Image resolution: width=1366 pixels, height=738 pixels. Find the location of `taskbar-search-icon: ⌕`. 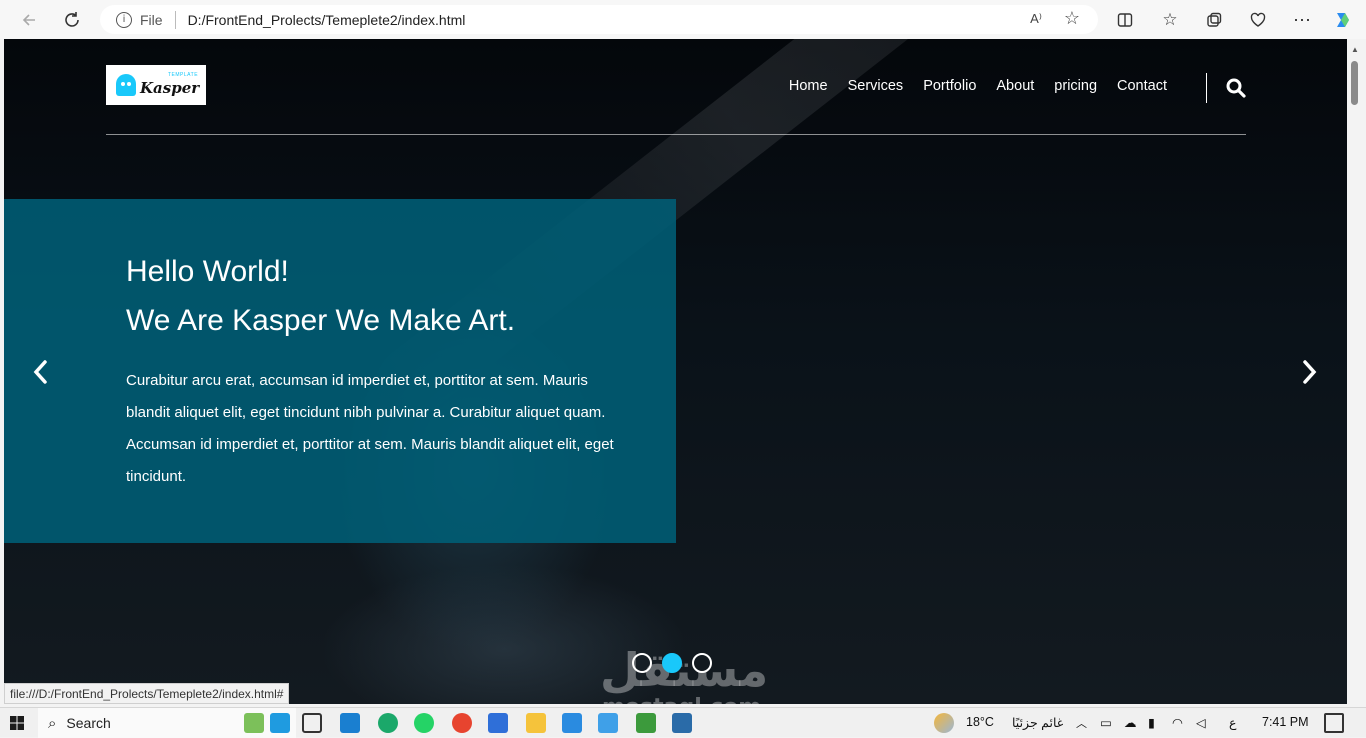

taskbar-search-icon: ⌕ is located at coordinates (52, 723).